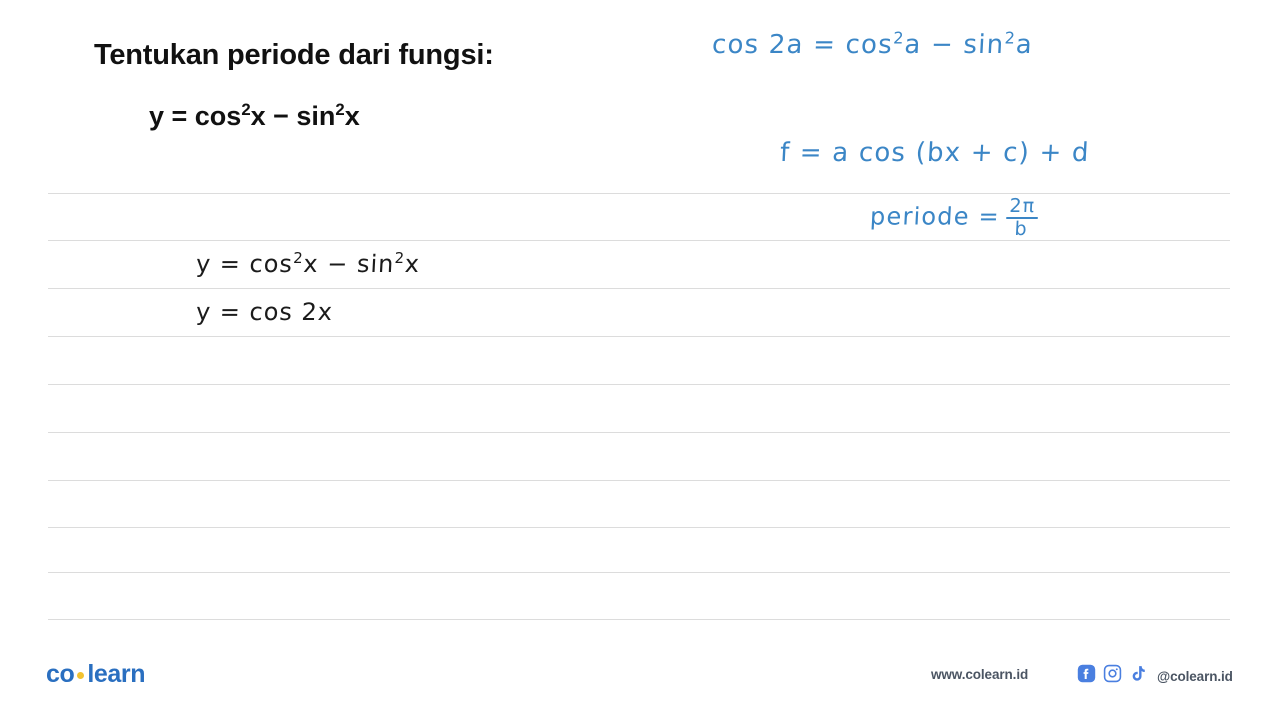  I want to click on handwritten-work-line-2: y = cos 2x, so click(264, 312).